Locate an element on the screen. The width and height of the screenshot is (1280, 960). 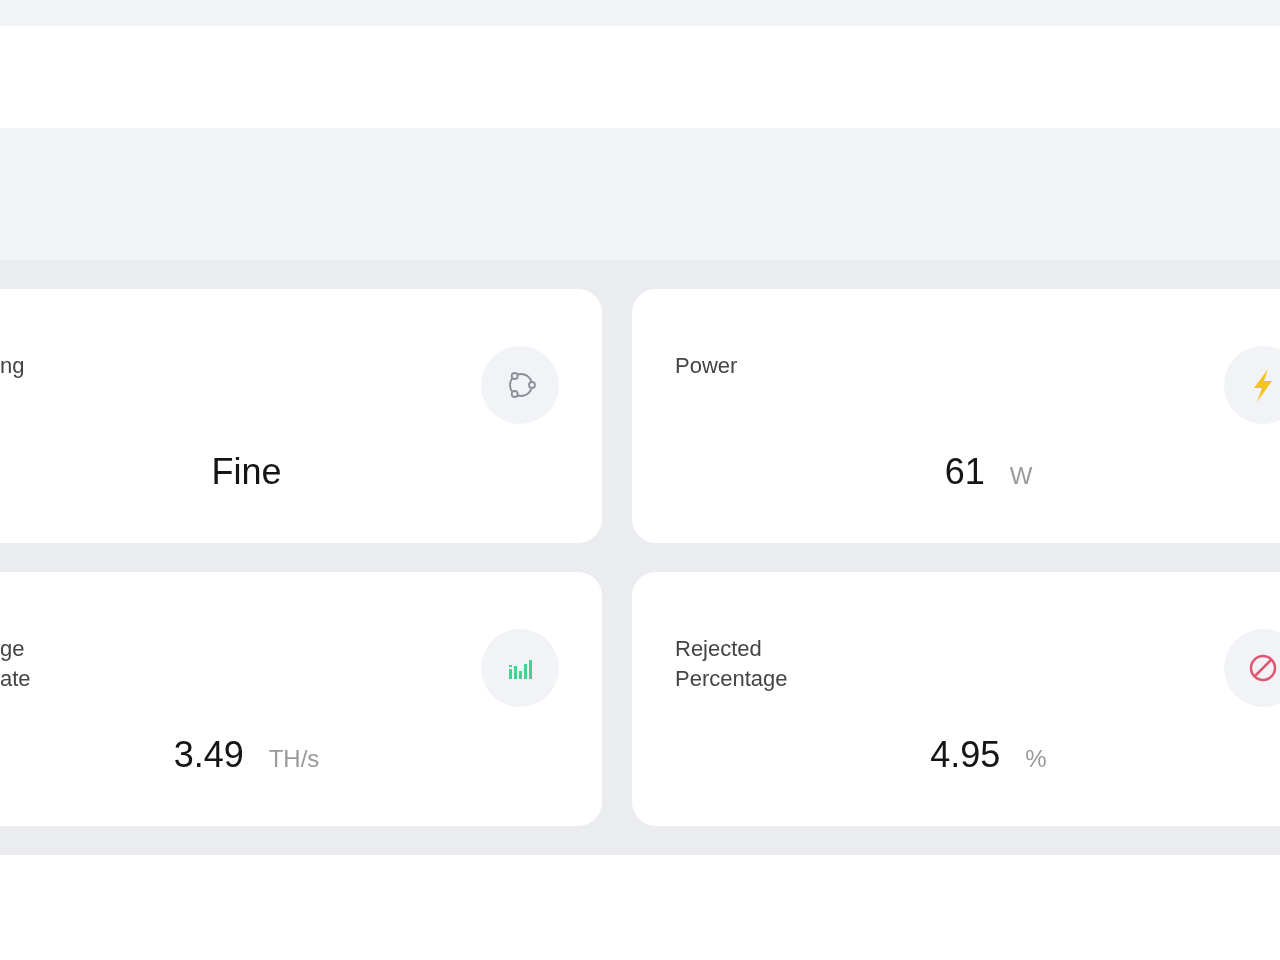
card-label: Power is located at coordinates (706, 366).